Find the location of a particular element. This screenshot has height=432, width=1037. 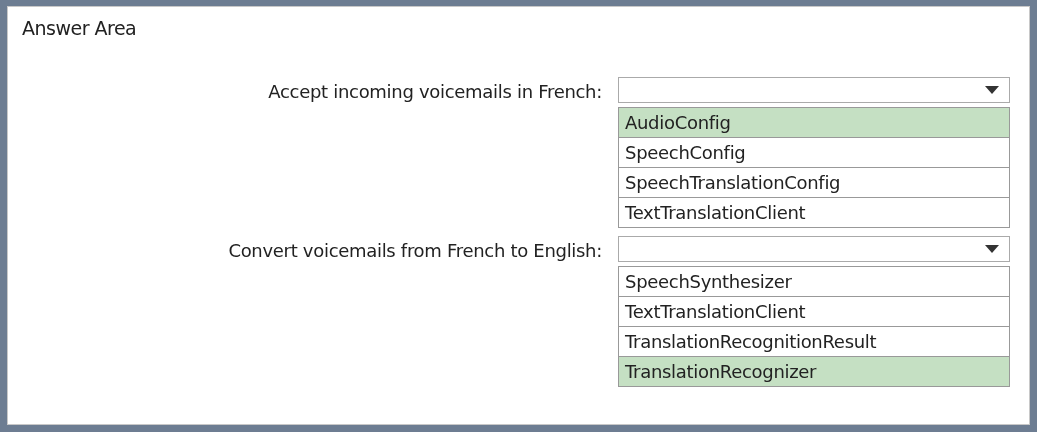

answer-area-title: Answer Area is located at coordinates (80, 29).